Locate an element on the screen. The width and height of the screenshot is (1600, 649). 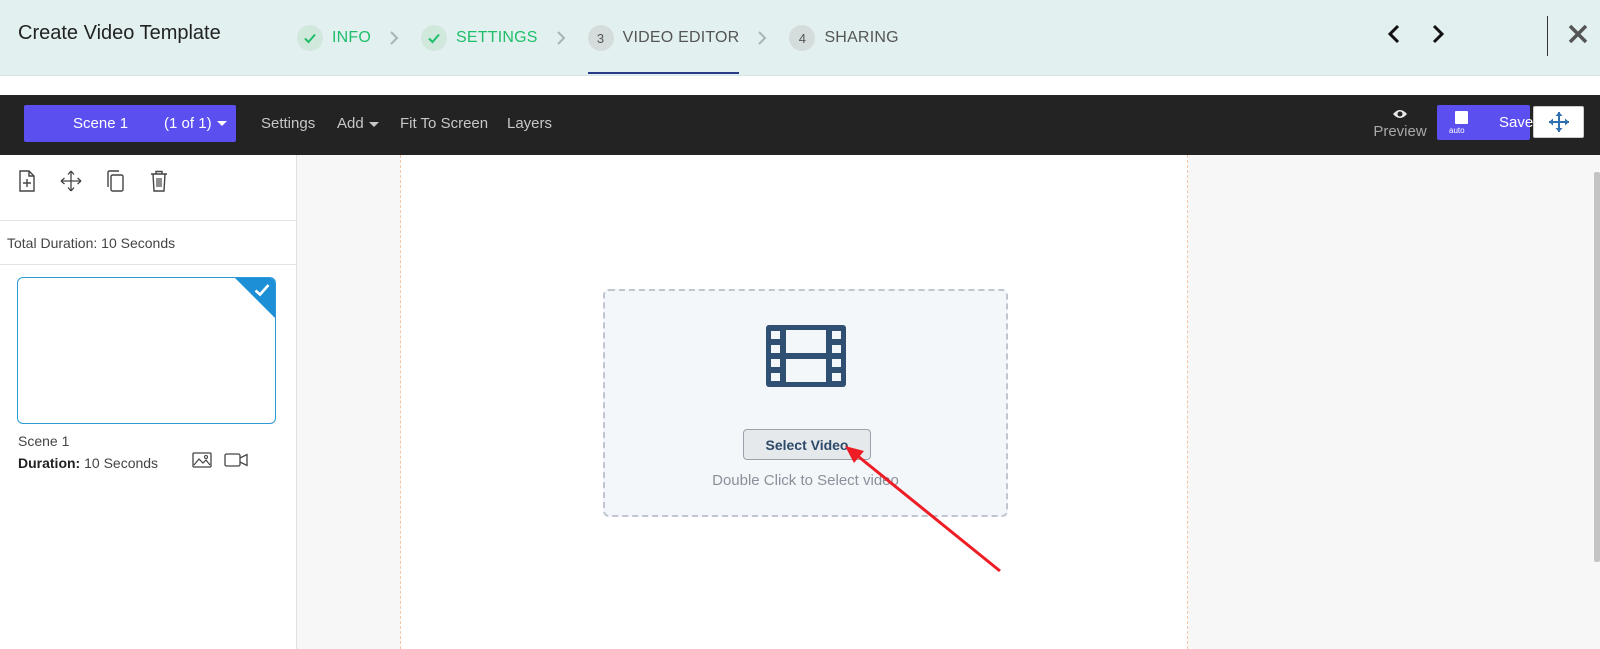
add-menu: Add is located at coordinates (358, 123).